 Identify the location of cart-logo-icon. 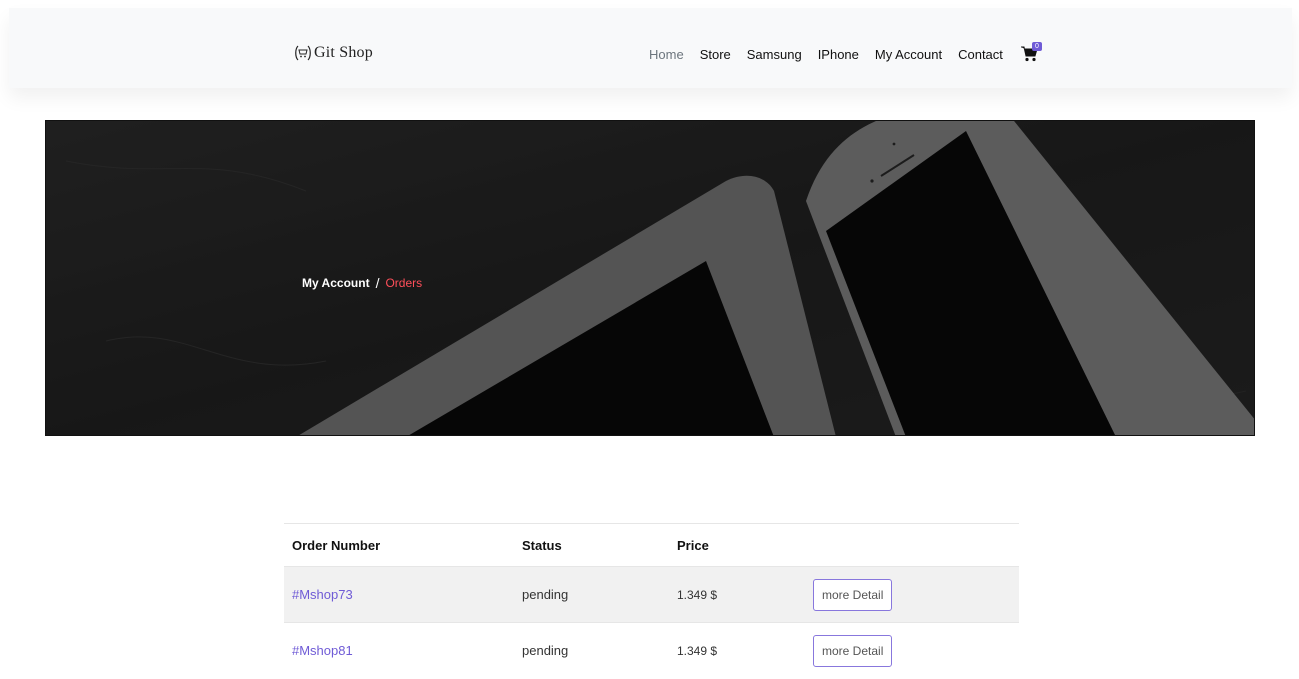
(303, 53).